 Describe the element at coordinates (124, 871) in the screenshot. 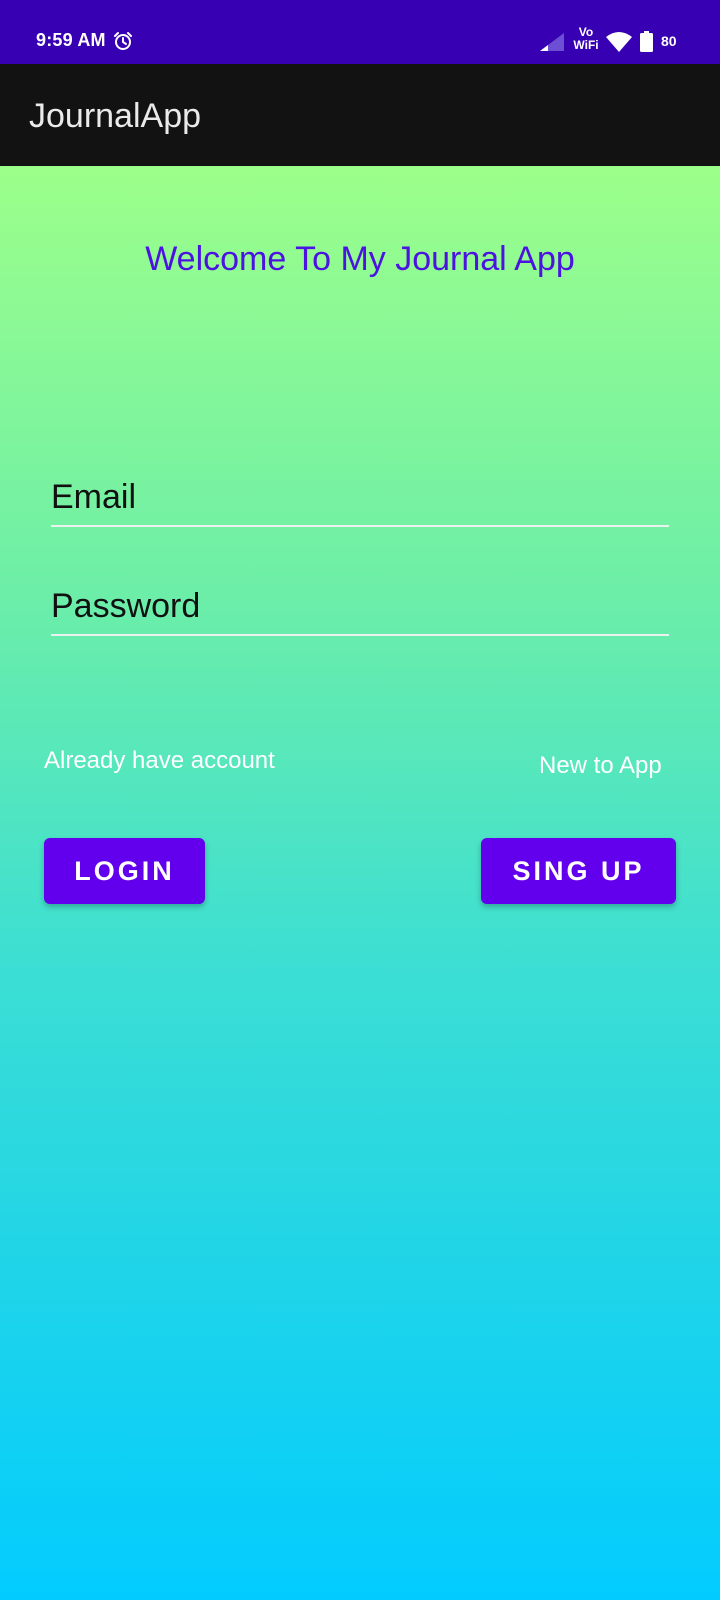

I see `login-button: LOGIN` at that location.